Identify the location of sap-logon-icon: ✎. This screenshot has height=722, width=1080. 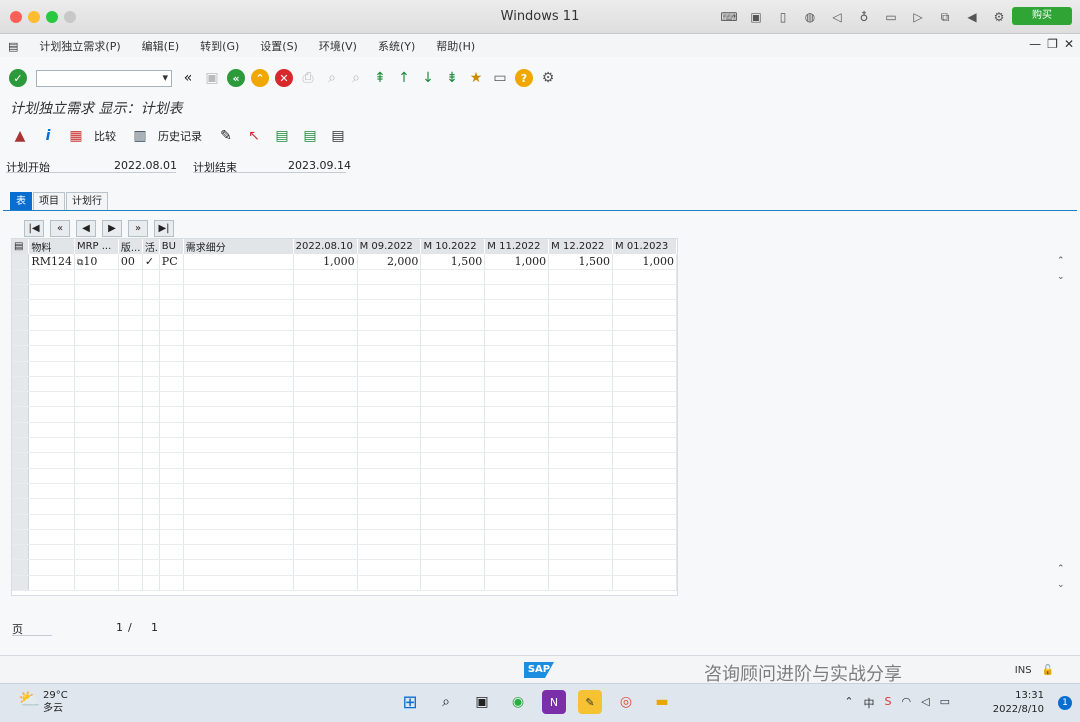
(590, 702).